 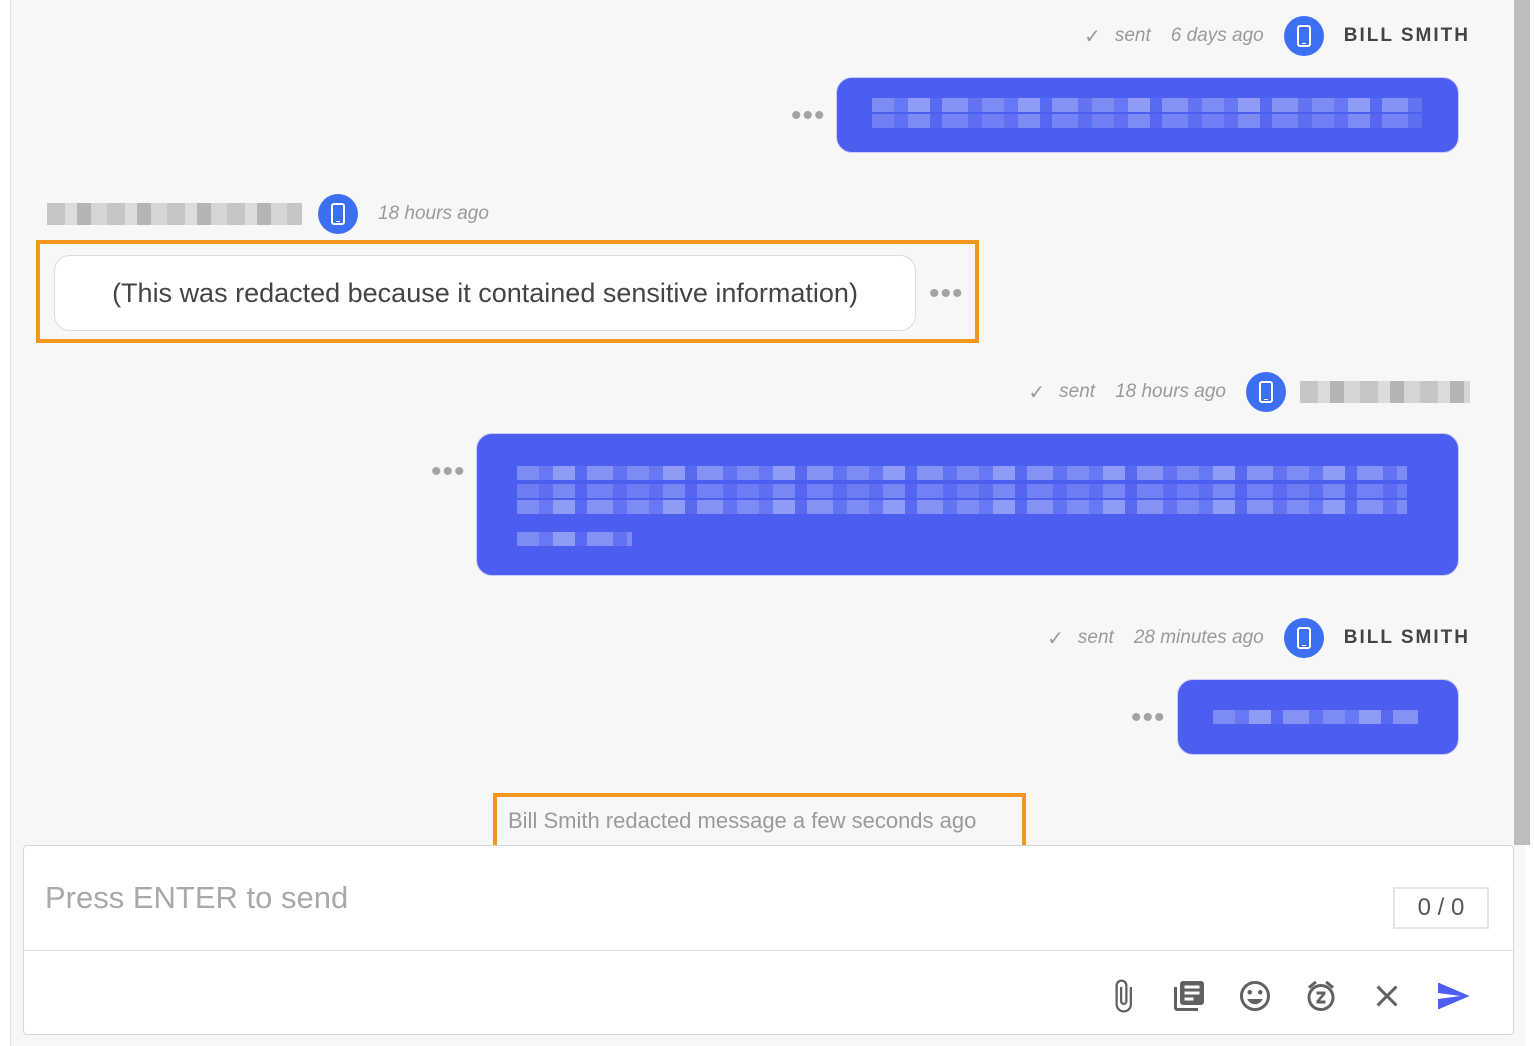 I want to click on character-counter: 0 / 0, so click(x=1441, y=908).